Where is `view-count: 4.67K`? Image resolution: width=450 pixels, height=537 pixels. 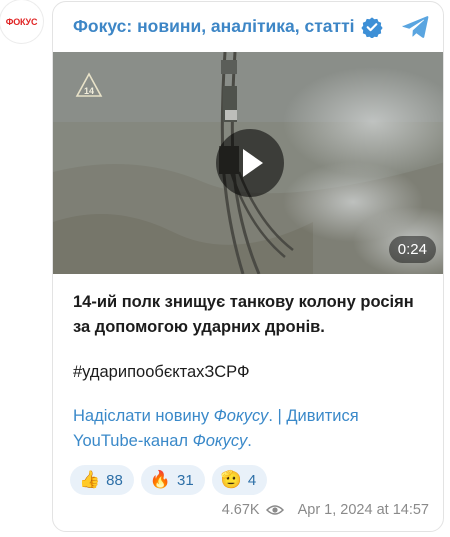
view-count: 4.67K is located at coordinates (240, 510).